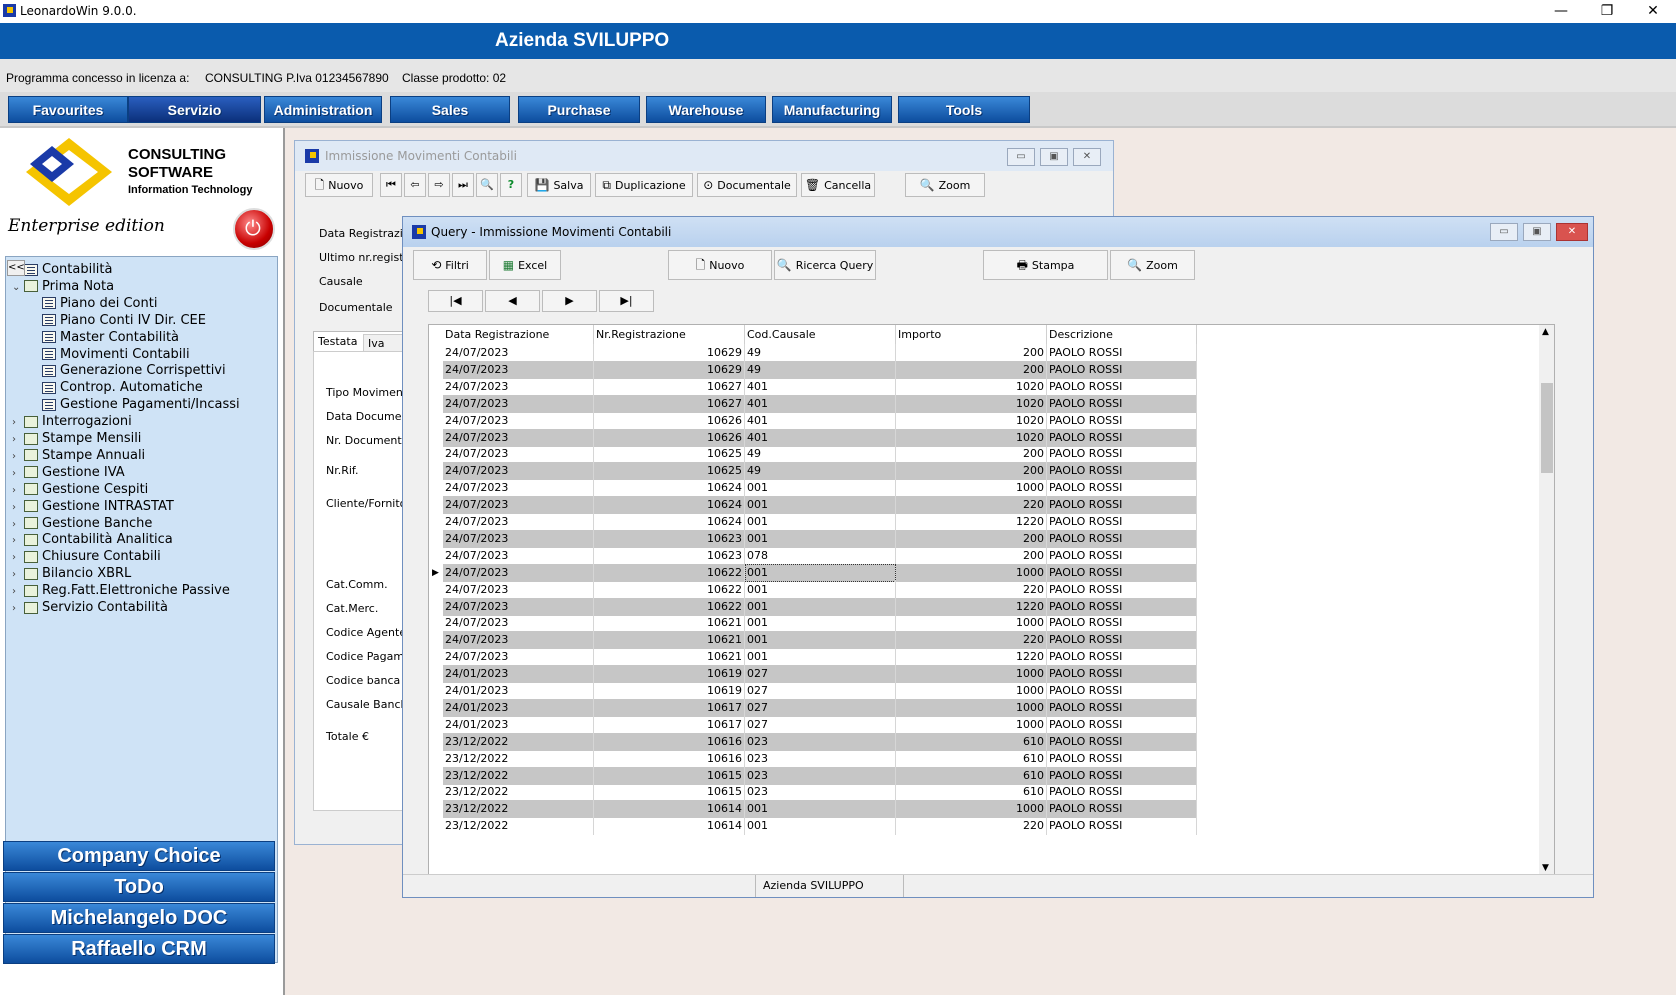 The width and height of the screenshot is (1676, 995). What do you see at coordinates (121, 591) in the screenshot?
I see `tree-item: › Reg.Fatt.Elettroniche Passive` at bounding box center [121, 591].